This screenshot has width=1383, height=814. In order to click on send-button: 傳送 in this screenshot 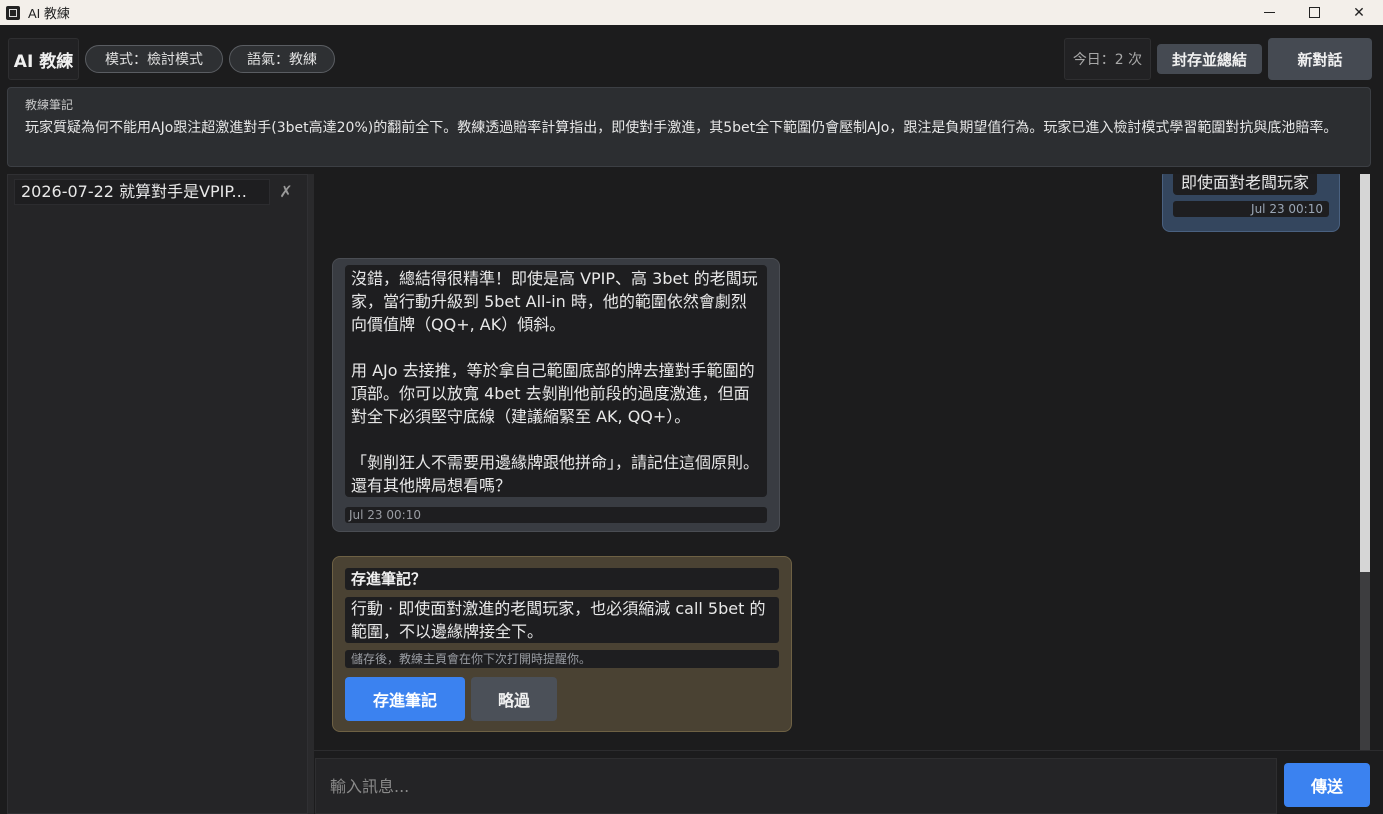, I will do `click(1327, 785)`.